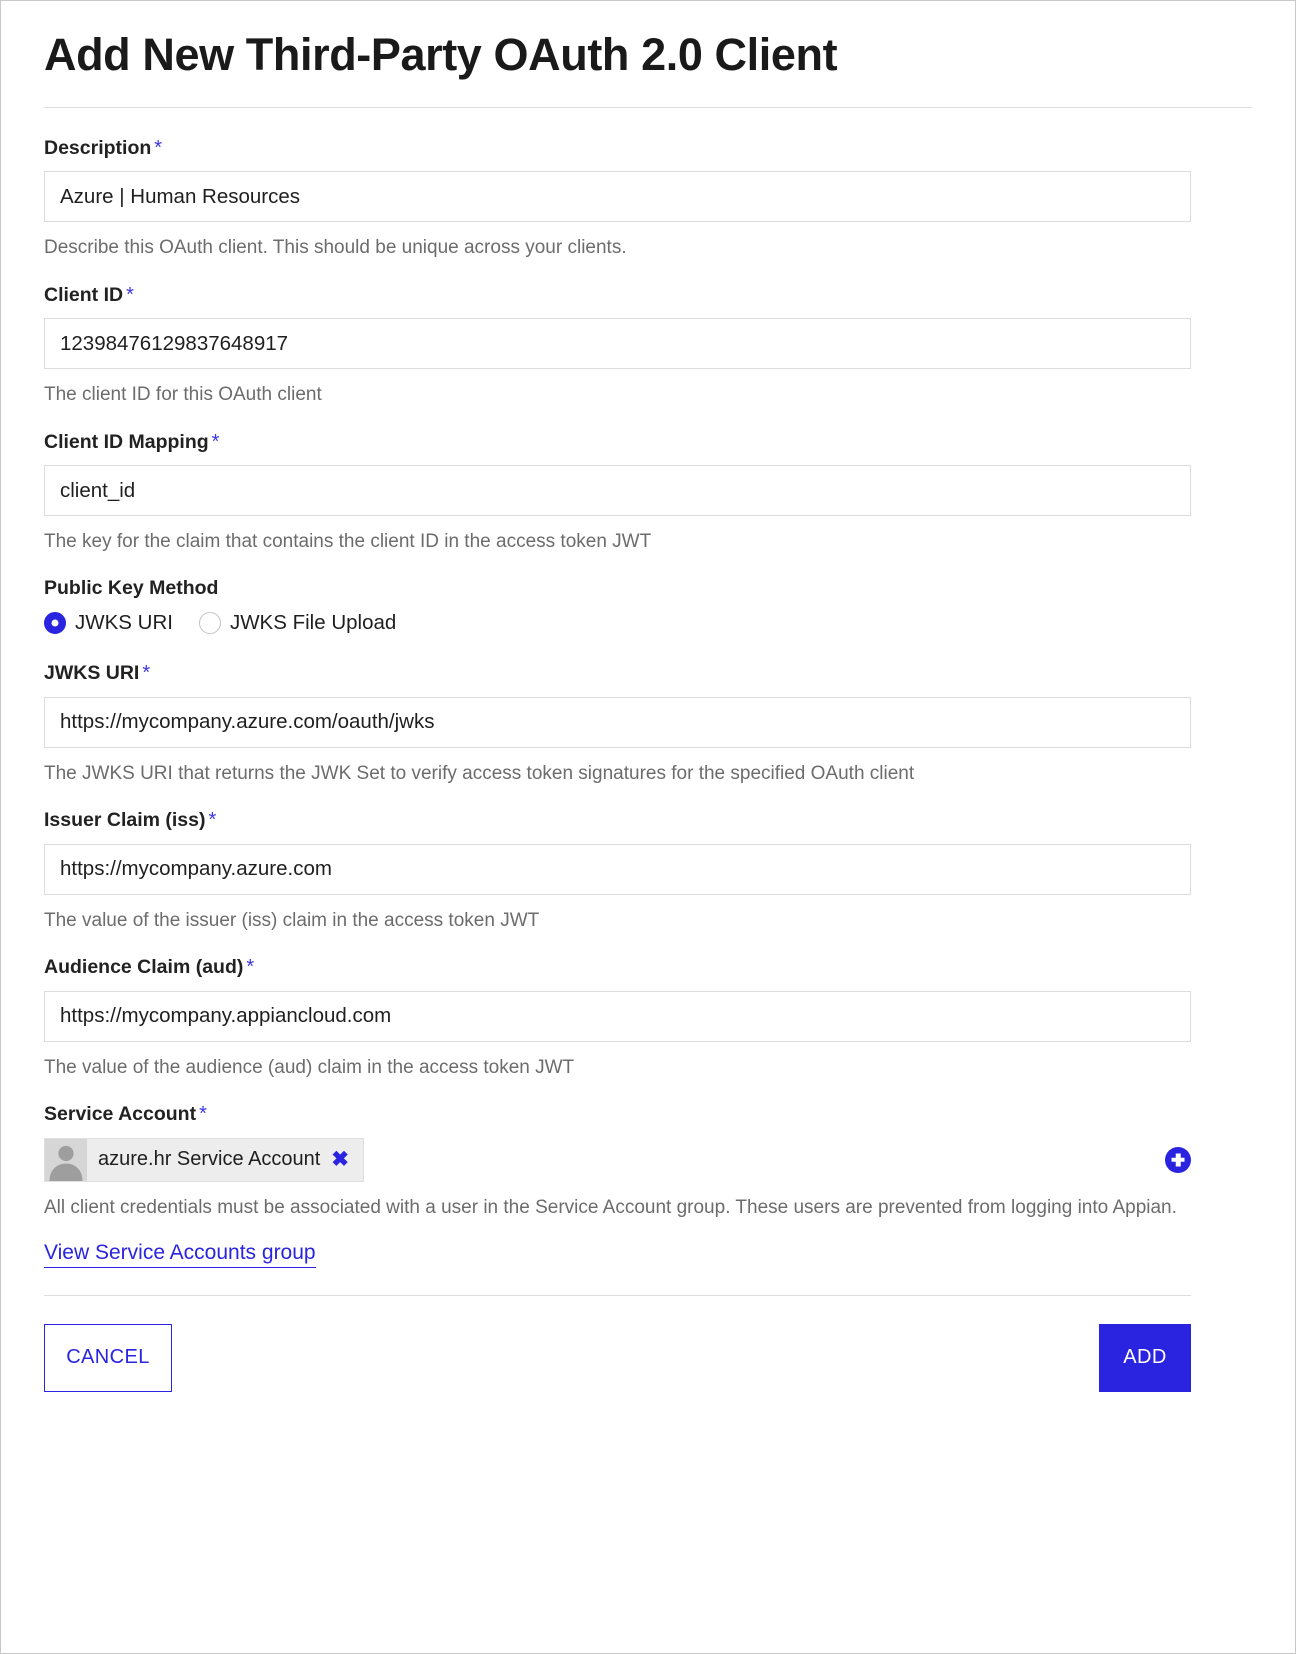 This screenshot has height=1654, width=1296. What do you see at coordinates (648, 623) in the screenshot?
I see `public-key-method-radio-group: JWKS URI JWKS File Upload` at bounding box center [648, 623].